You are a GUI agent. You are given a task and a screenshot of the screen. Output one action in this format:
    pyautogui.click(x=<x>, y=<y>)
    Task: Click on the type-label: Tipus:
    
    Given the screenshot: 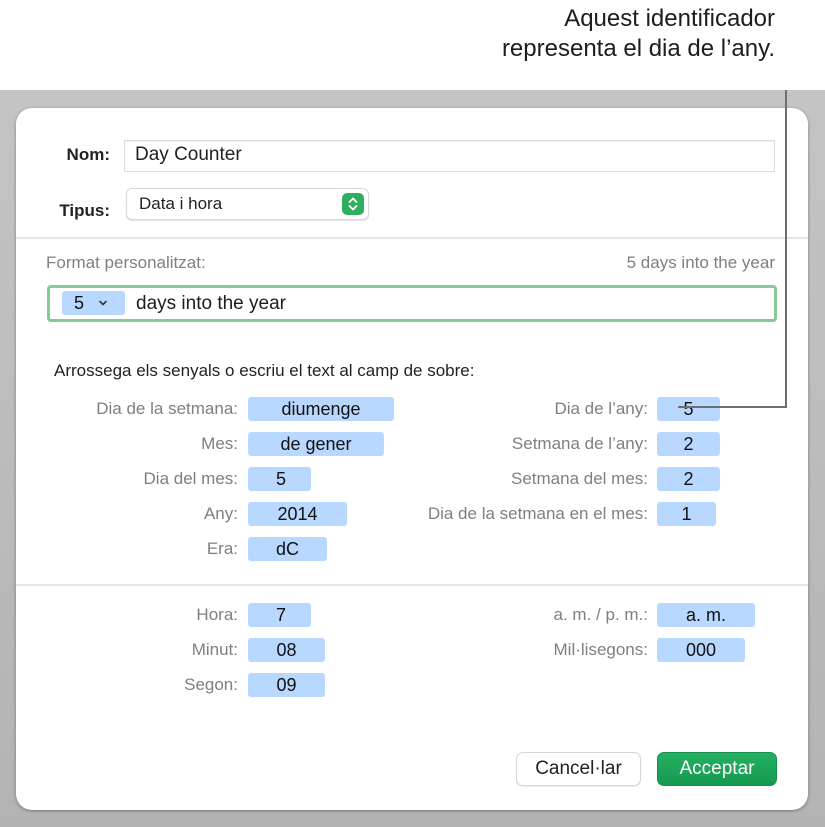 What is the action you would take?
    pyautogui.click(x=84, y=210)
    